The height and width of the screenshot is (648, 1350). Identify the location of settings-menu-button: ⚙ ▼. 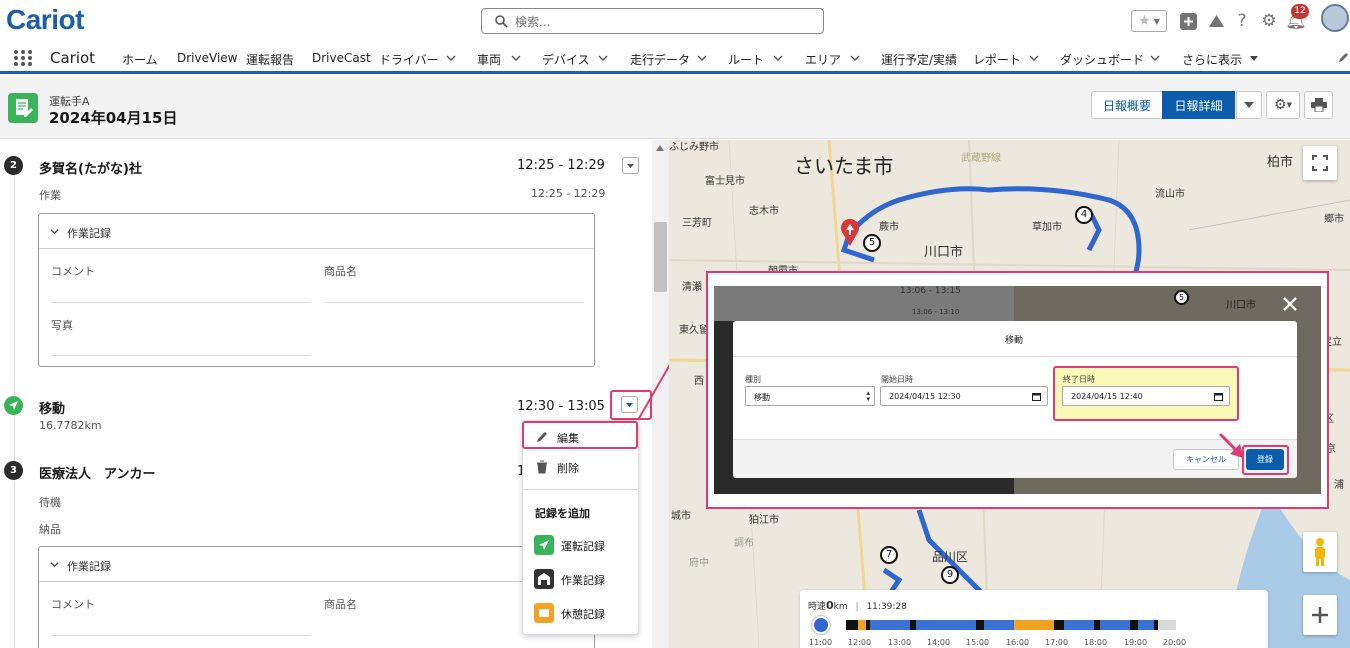
(1283, 105).